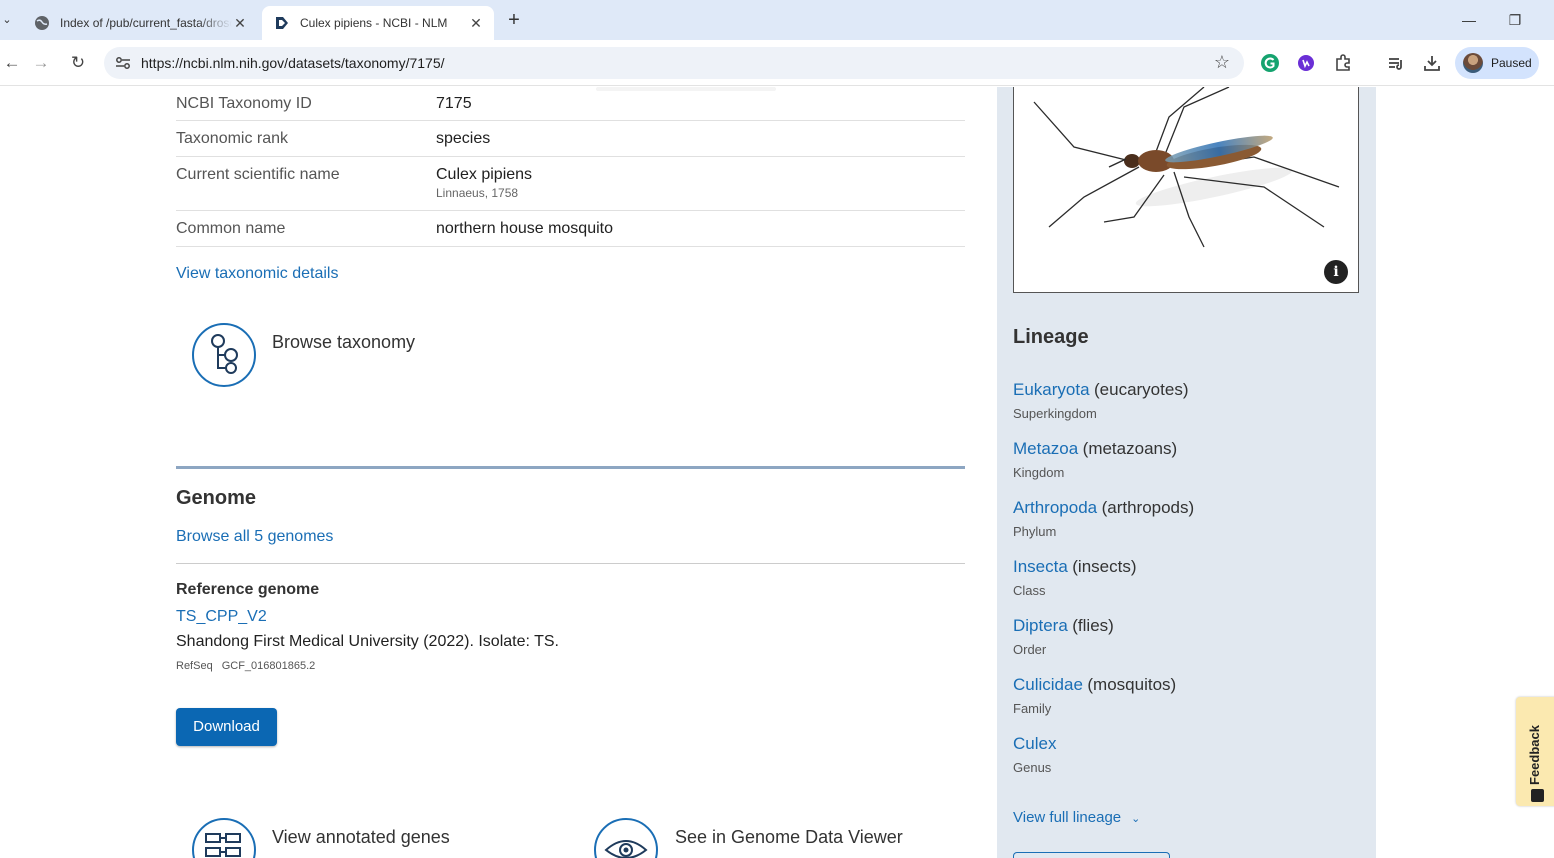 The image size is (1554, 858). I want to click on fact-authority: Linnaeus, 1758, so click(477, 193).